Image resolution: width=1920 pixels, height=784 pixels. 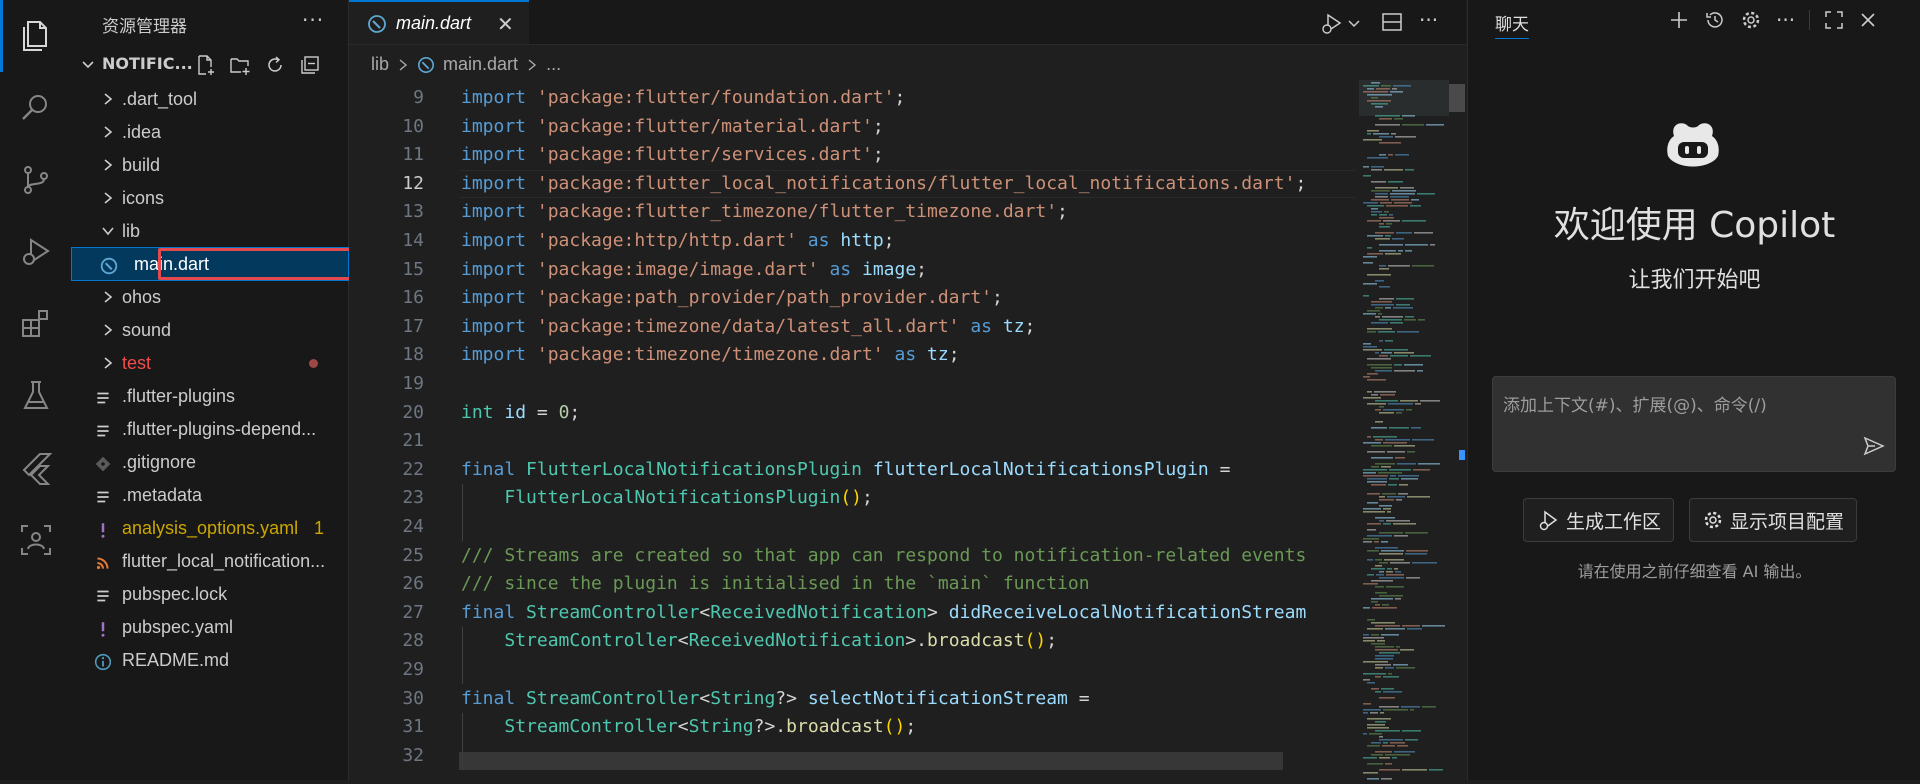 What do you see at coordinates (1834, 20) in the screenshot?
I see `maximize-icon` at bounding box center [1834, 20].